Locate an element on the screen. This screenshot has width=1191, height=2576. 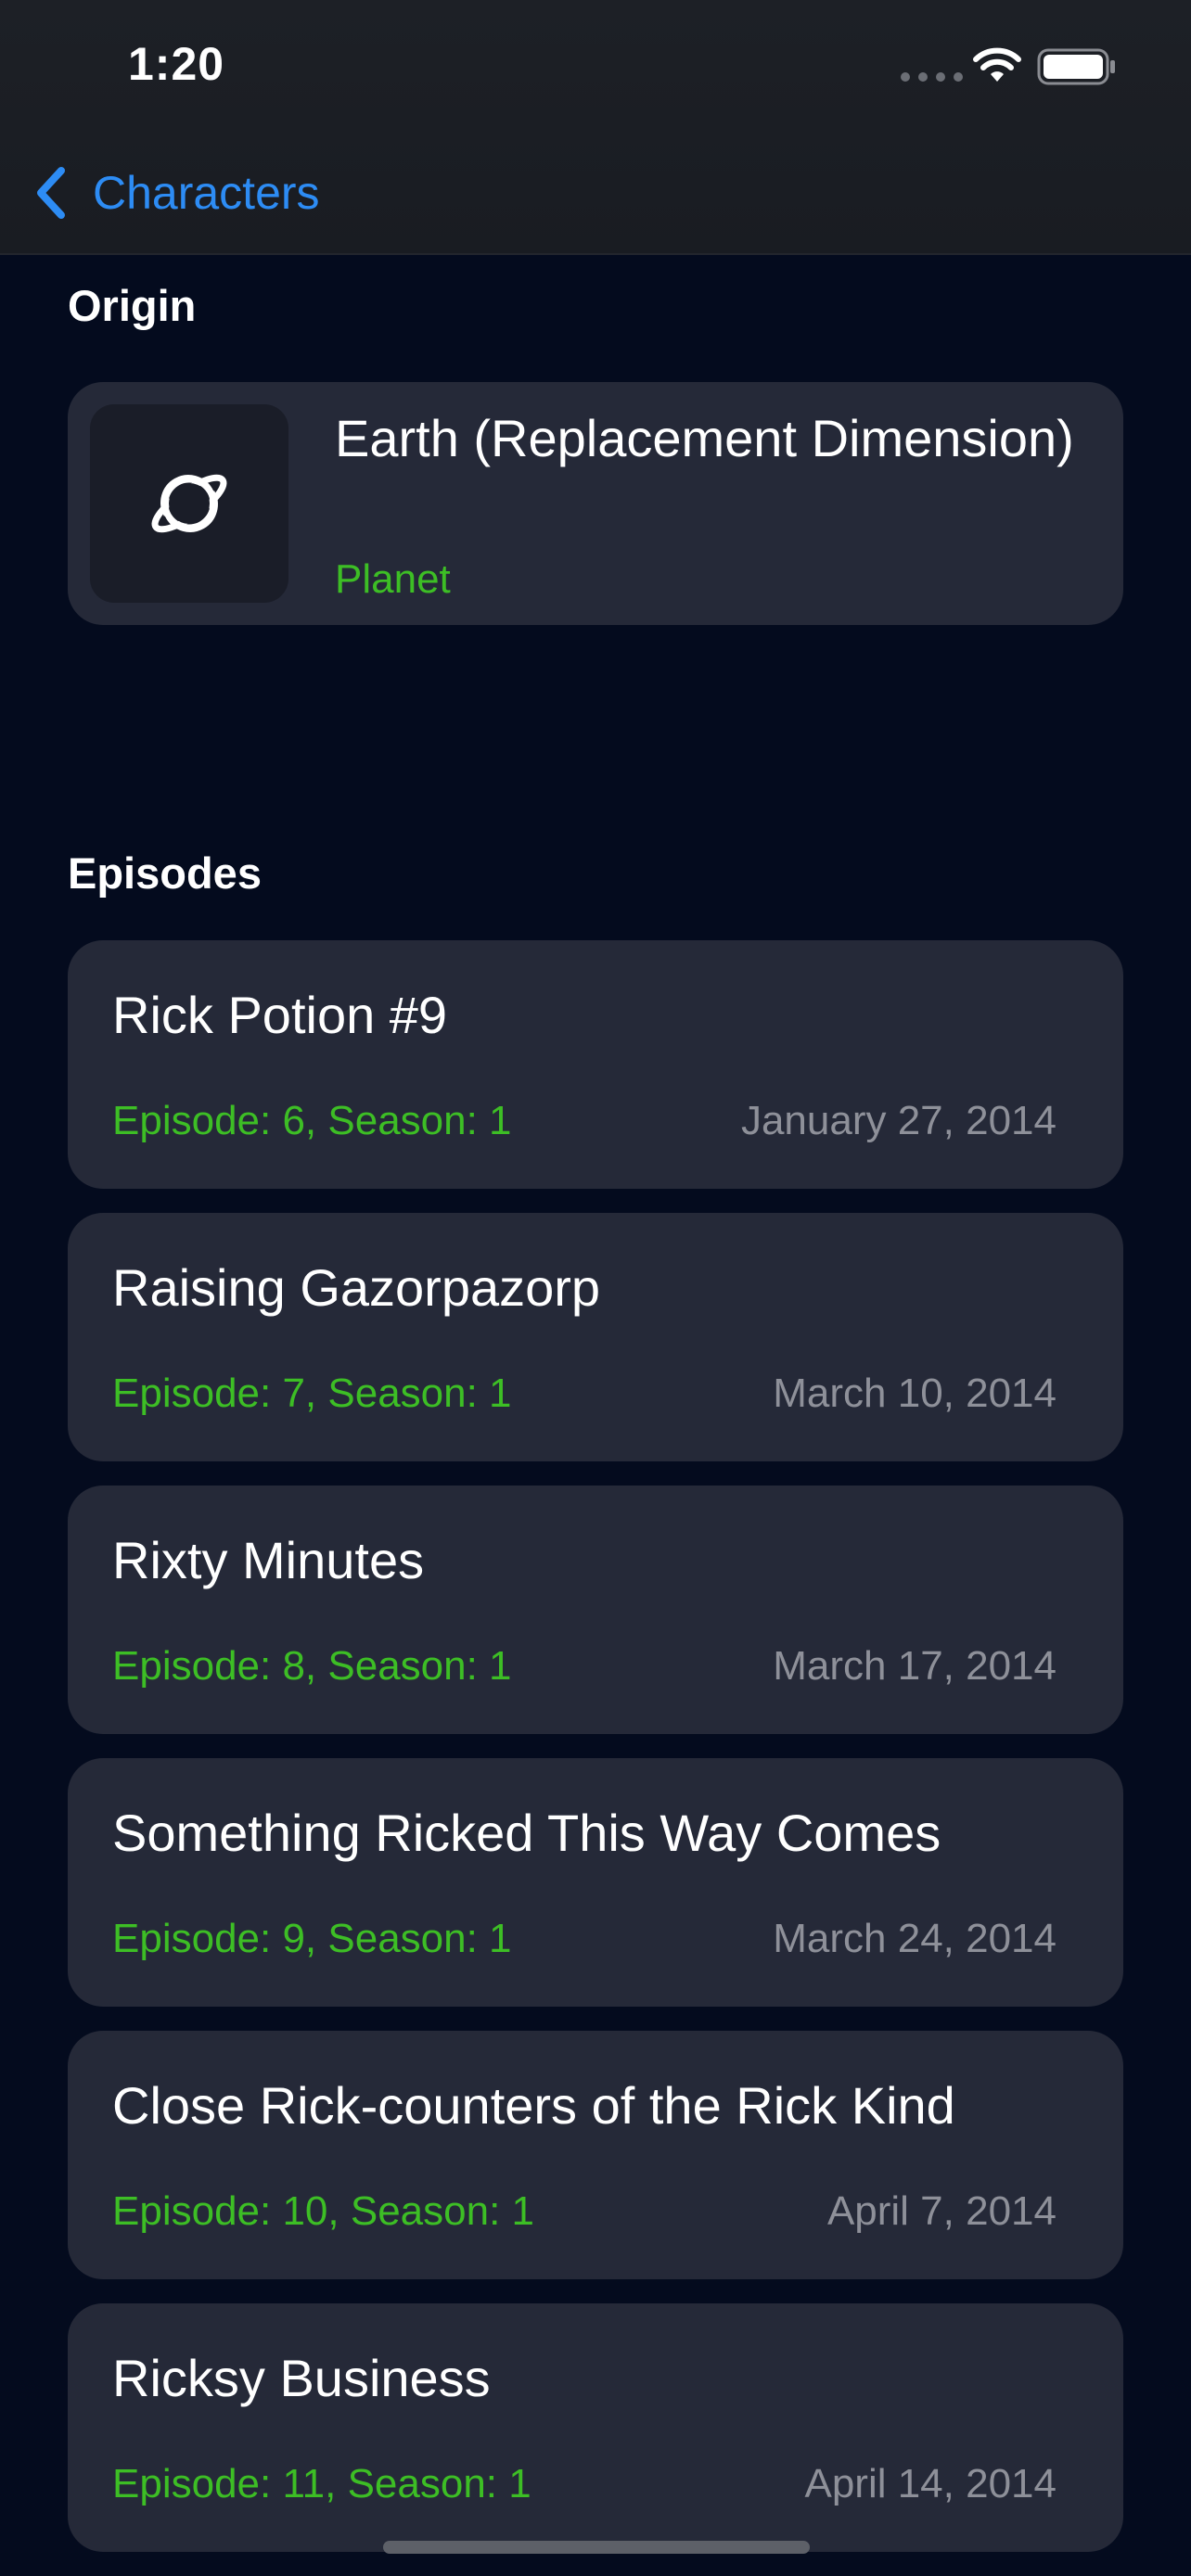
navigation-header: 1:20 Characters is located at coordinates (595, 127).